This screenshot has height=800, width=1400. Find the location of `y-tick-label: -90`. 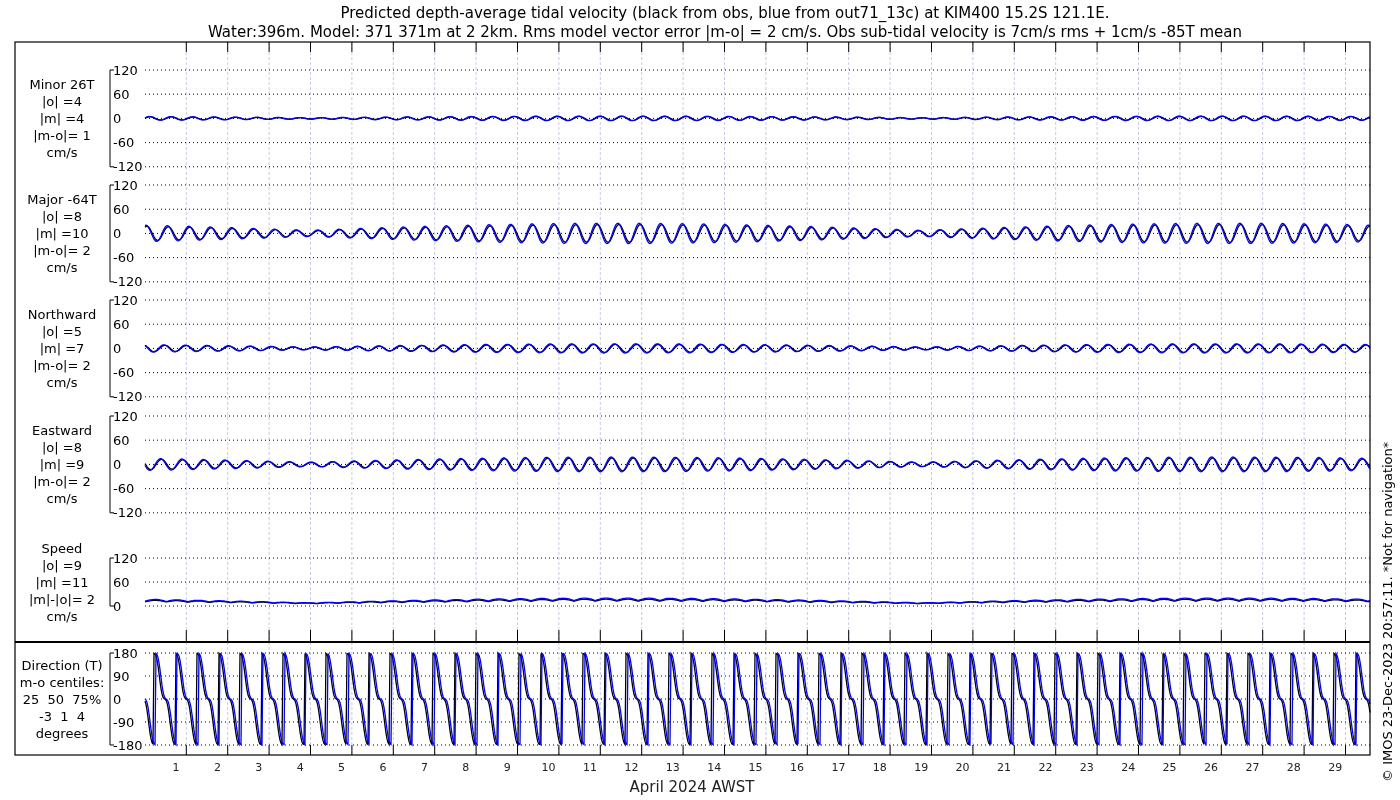

y-tick-label: -90 is located at coordinates (124, 722).